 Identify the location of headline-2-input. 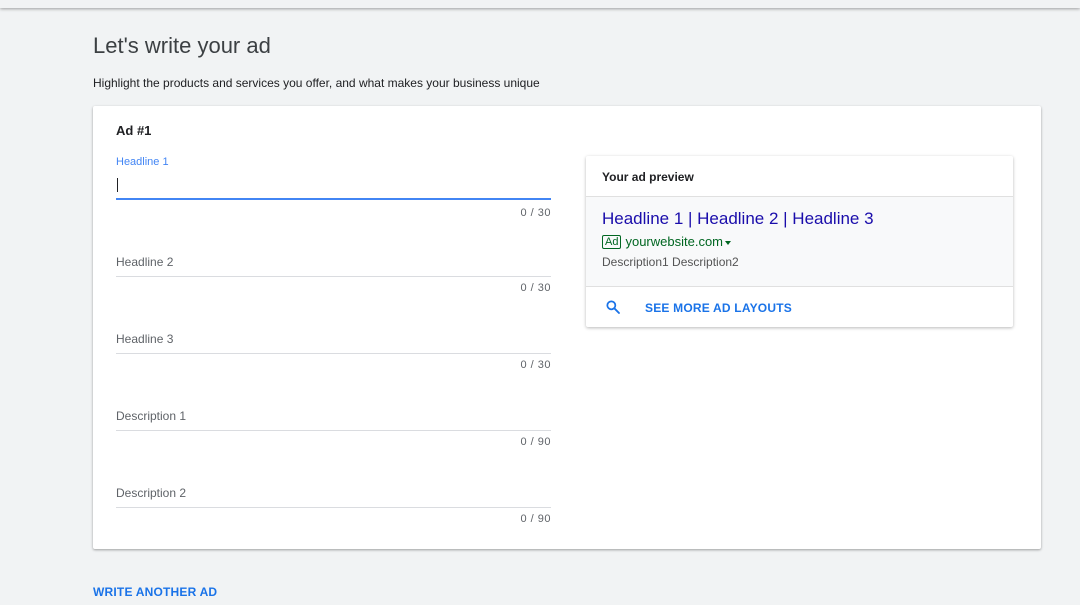
(333, 264).